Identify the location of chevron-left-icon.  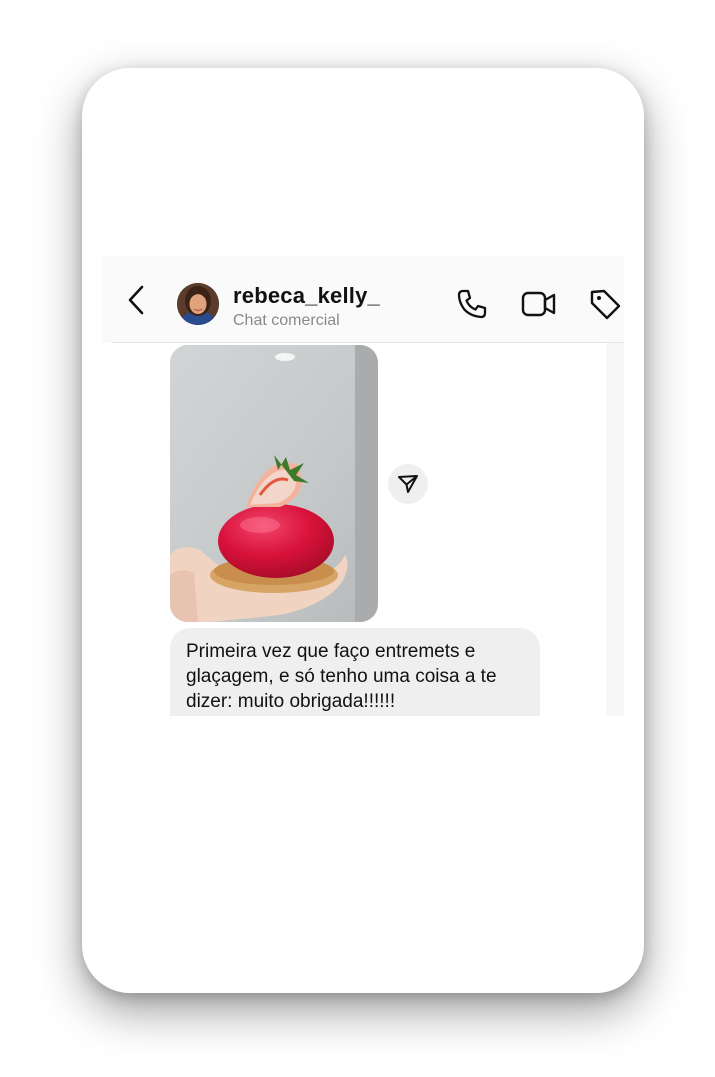
(136, 300).